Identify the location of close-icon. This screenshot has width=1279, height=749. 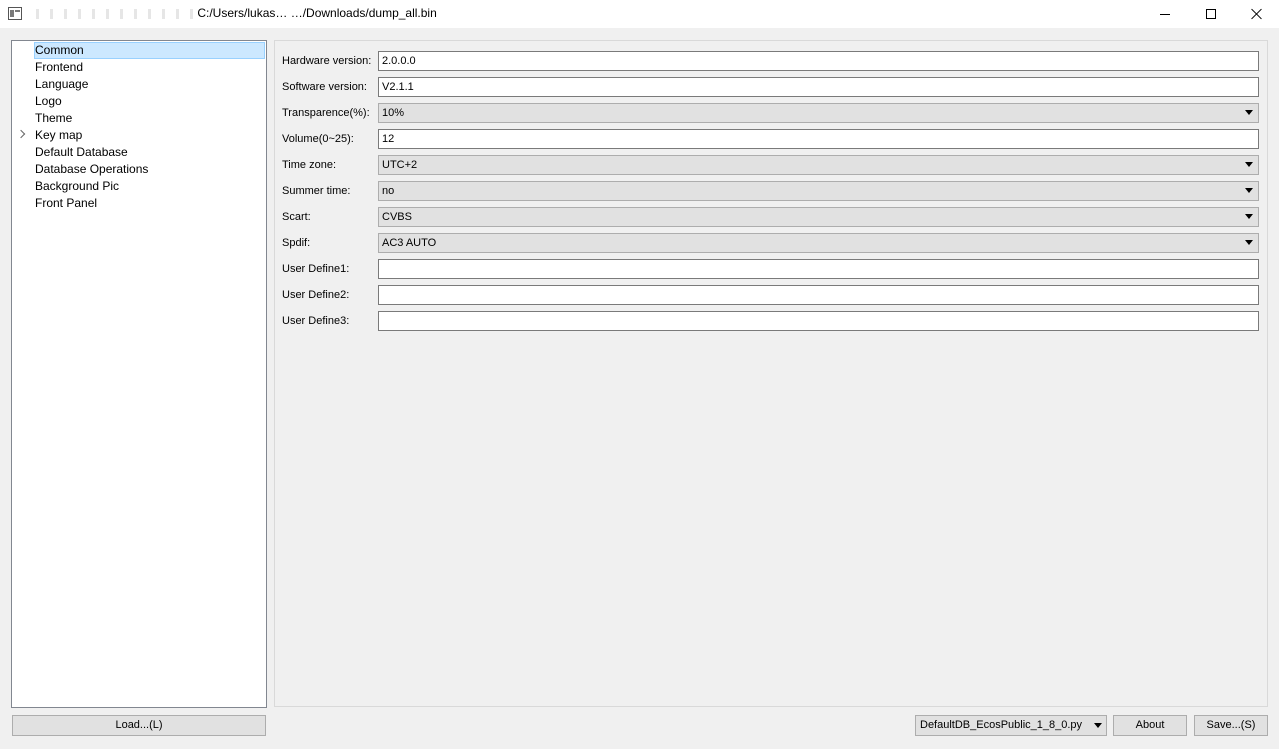
(1257, 14).